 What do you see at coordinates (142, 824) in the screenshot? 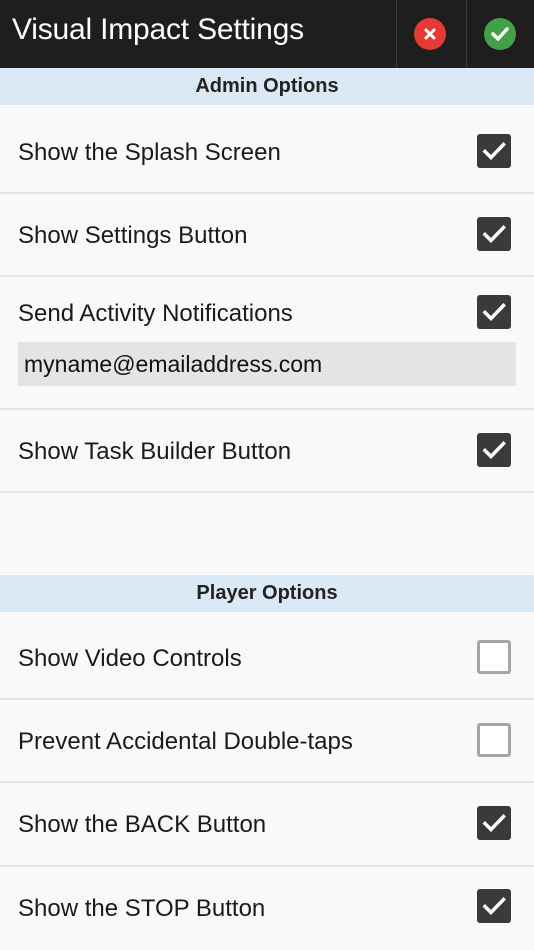
I see `setting-label: Show the BACK Button` at bounding box center [142, 824].